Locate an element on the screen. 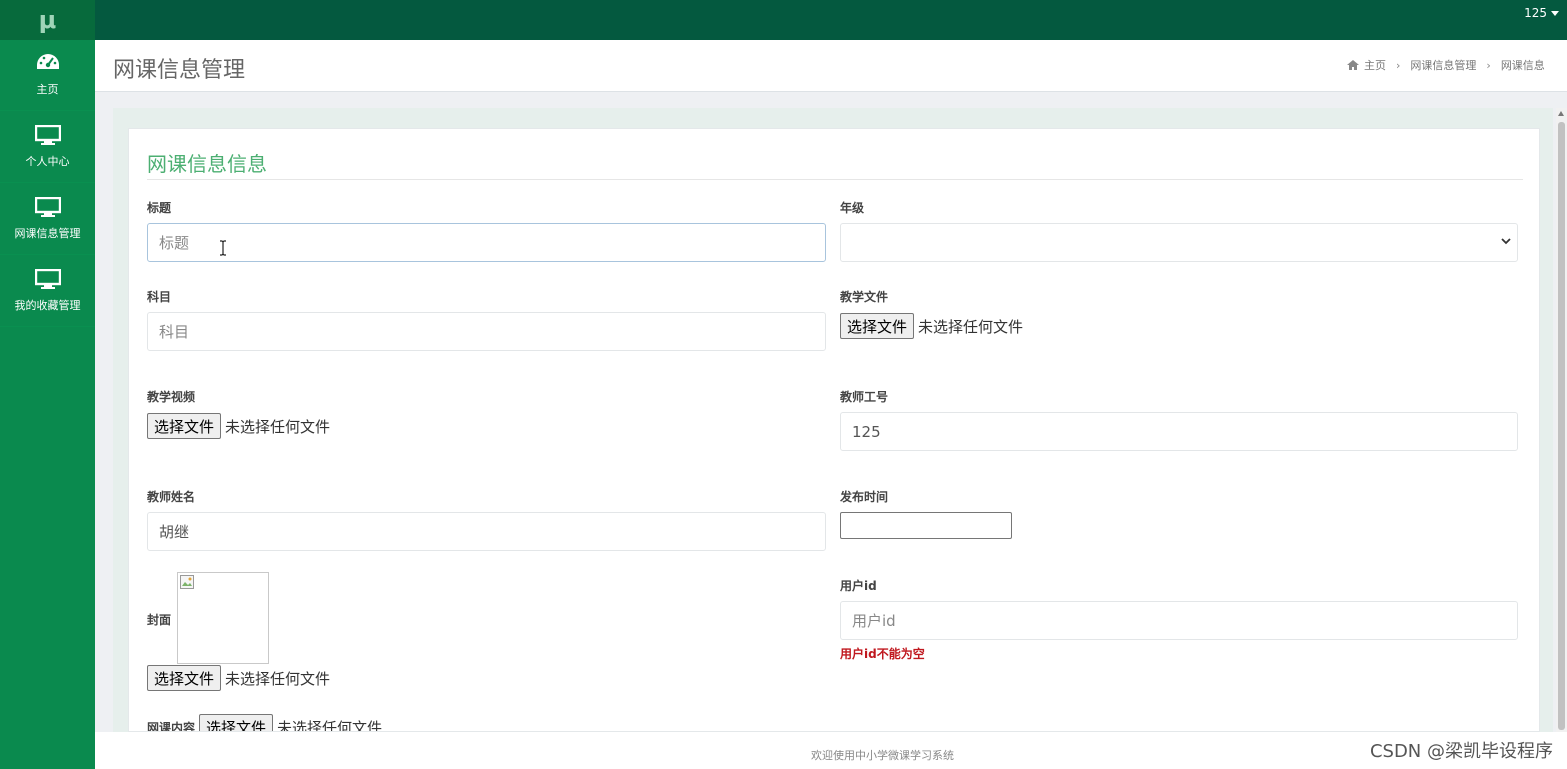  teaching-file-status: 未选择任何文件 is located at coordinates (971, 326).